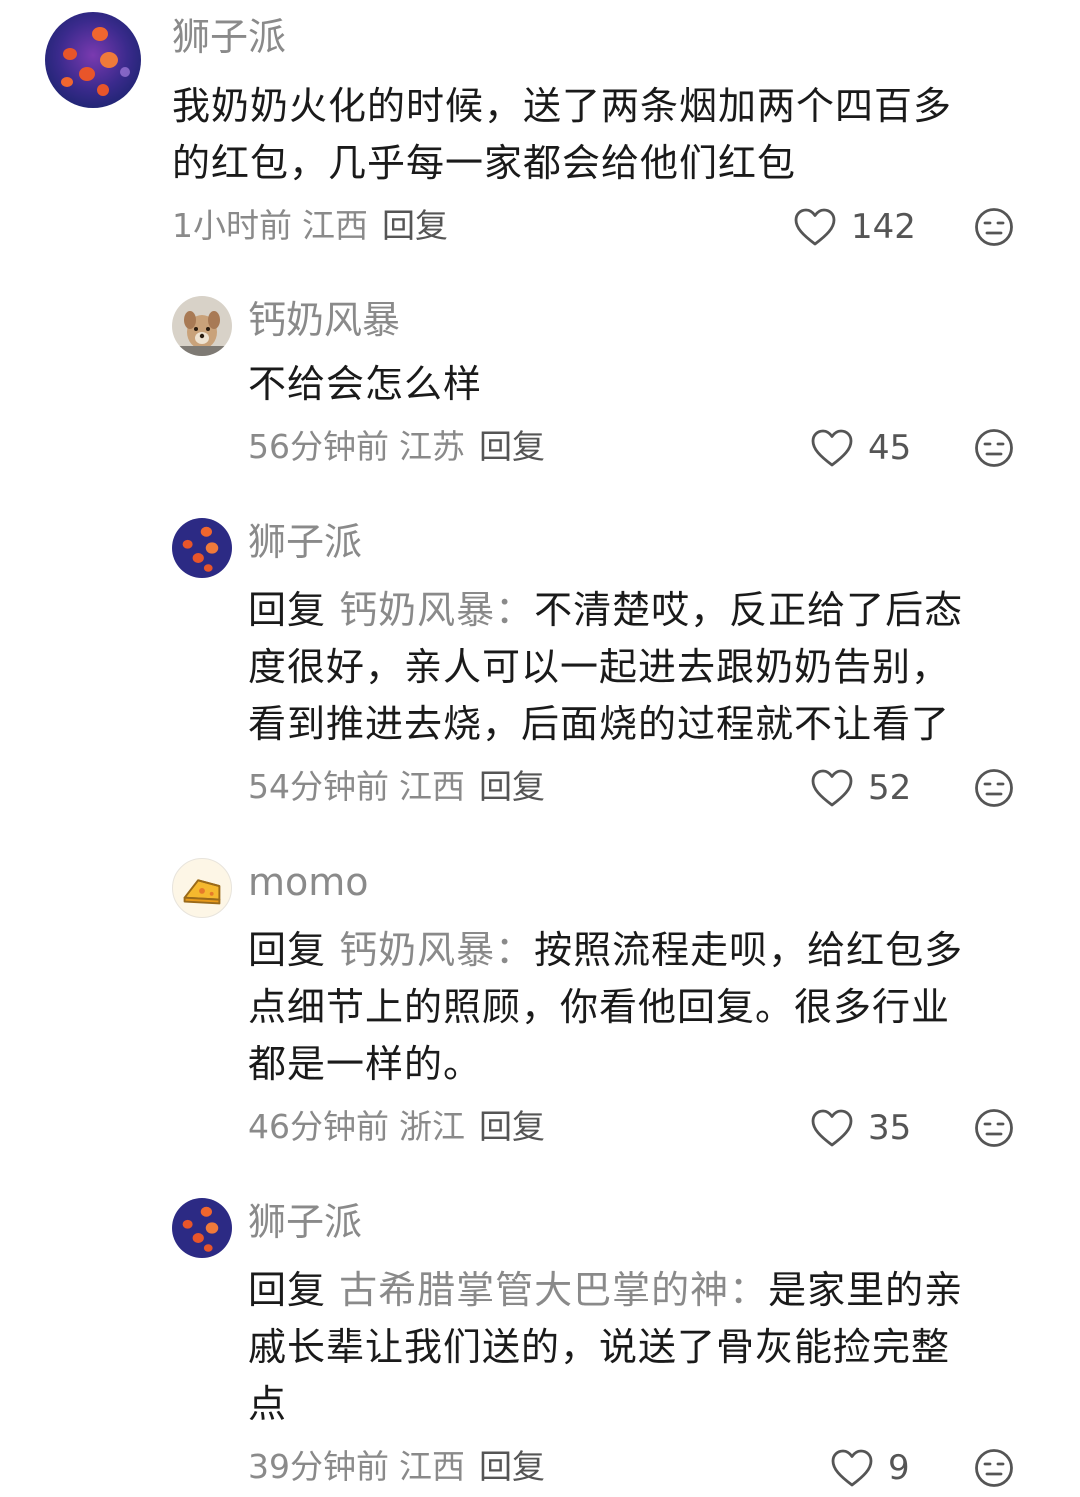 The width and height of the screenshot is (1080, 1497). What do you see at coordinates (890, 448) in the screenshot?
I see `like-count: 45` at bounding box center [890, 448].